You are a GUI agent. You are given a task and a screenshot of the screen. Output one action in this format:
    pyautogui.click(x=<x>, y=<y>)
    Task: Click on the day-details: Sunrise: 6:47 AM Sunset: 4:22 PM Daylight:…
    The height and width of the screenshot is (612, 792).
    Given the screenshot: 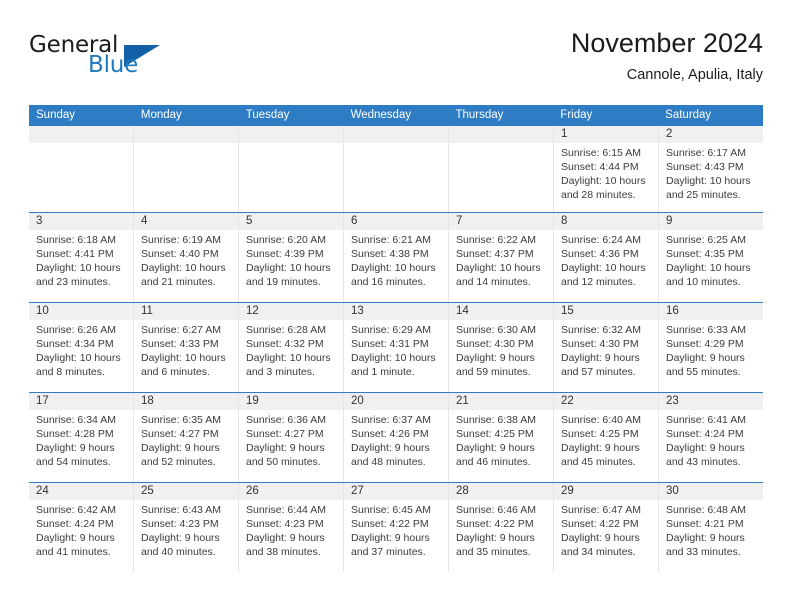 What is the action you would take?
    pyautogui.click(x=606, y=529)
    